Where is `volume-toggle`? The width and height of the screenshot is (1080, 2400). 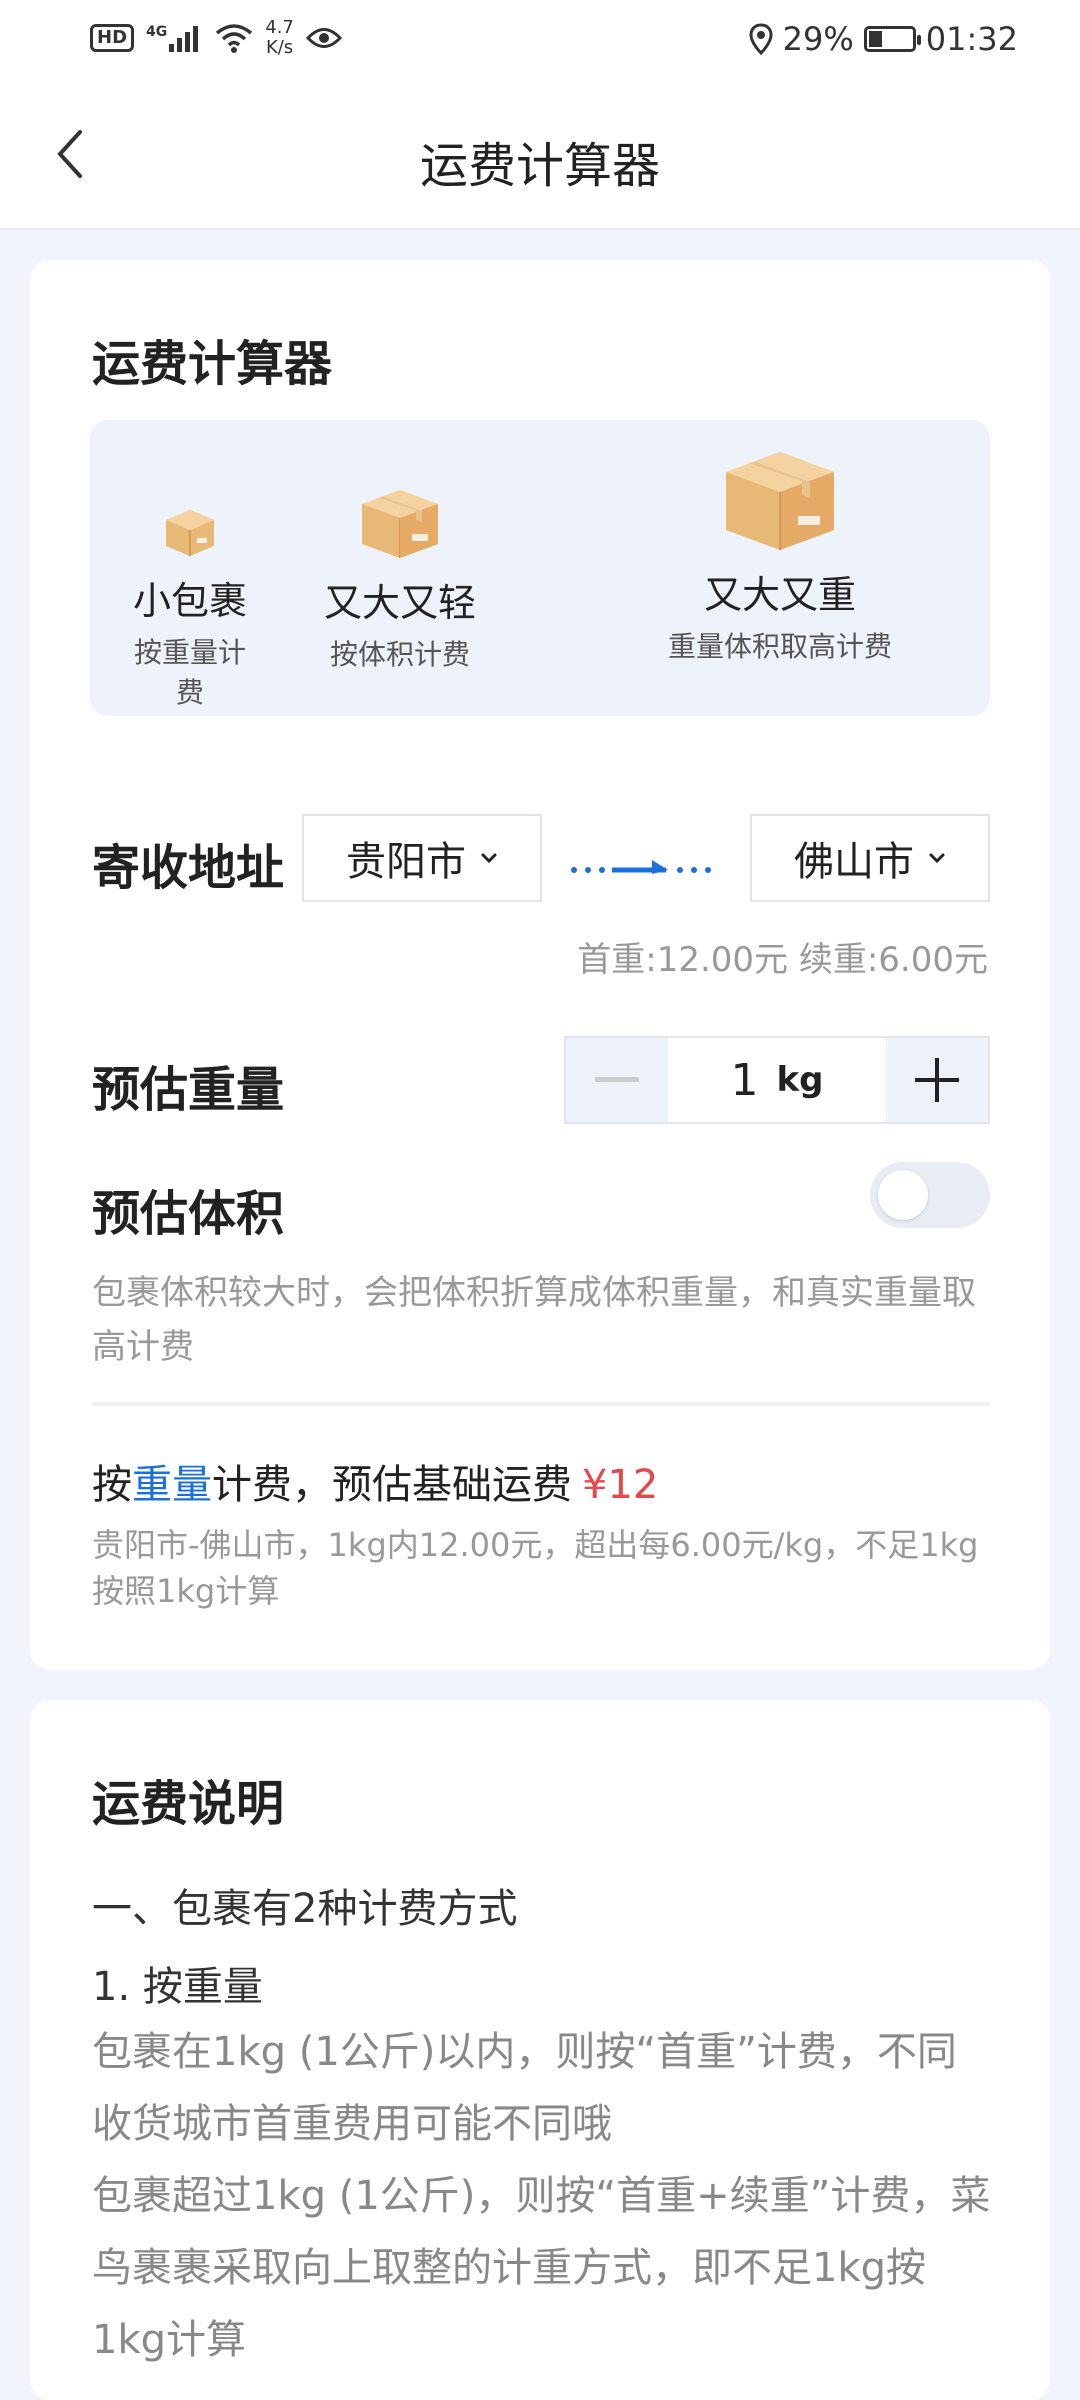 volume-toggle is located at coordinates (930, 1195).